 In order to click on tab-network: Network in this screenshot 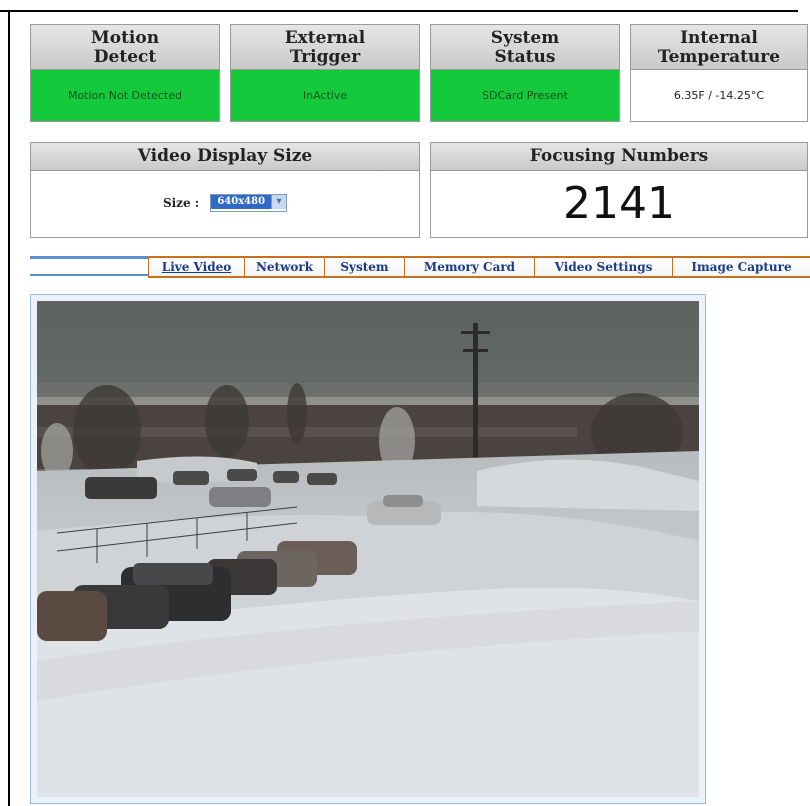, I will do `click(284, 267)`.